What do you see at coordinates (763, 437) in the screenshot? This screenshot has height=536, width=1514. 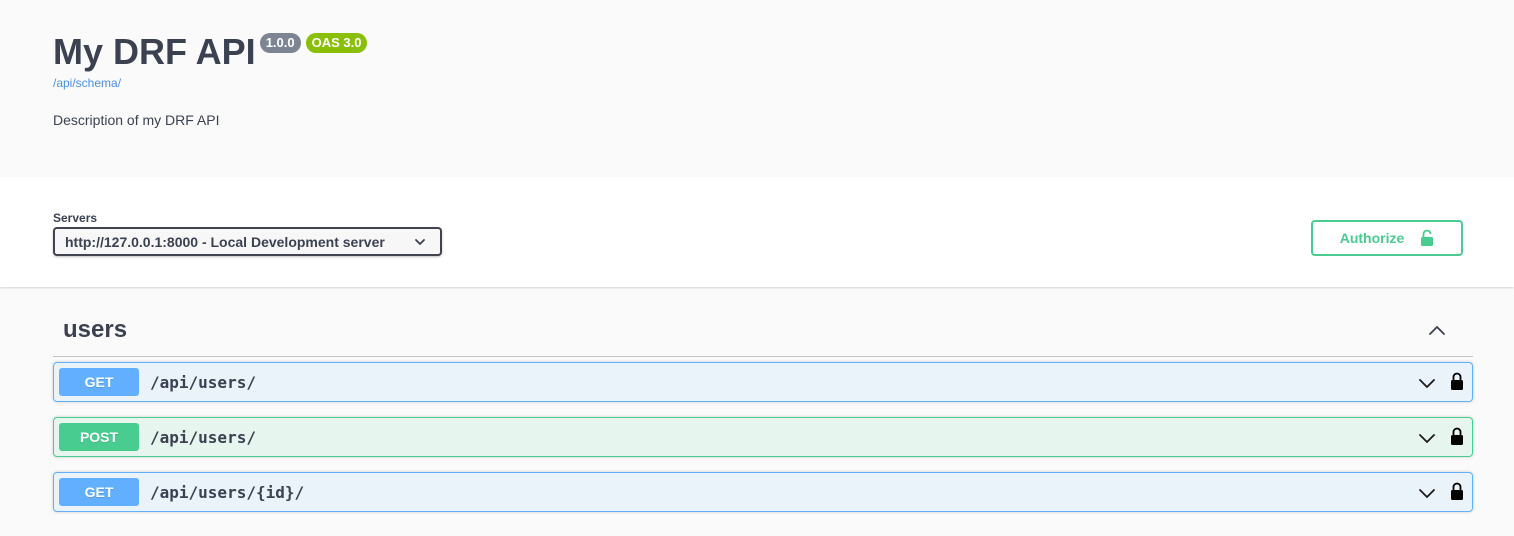 I see `operation-post-users: POST /api/users/` at bounding box center [763, 437].